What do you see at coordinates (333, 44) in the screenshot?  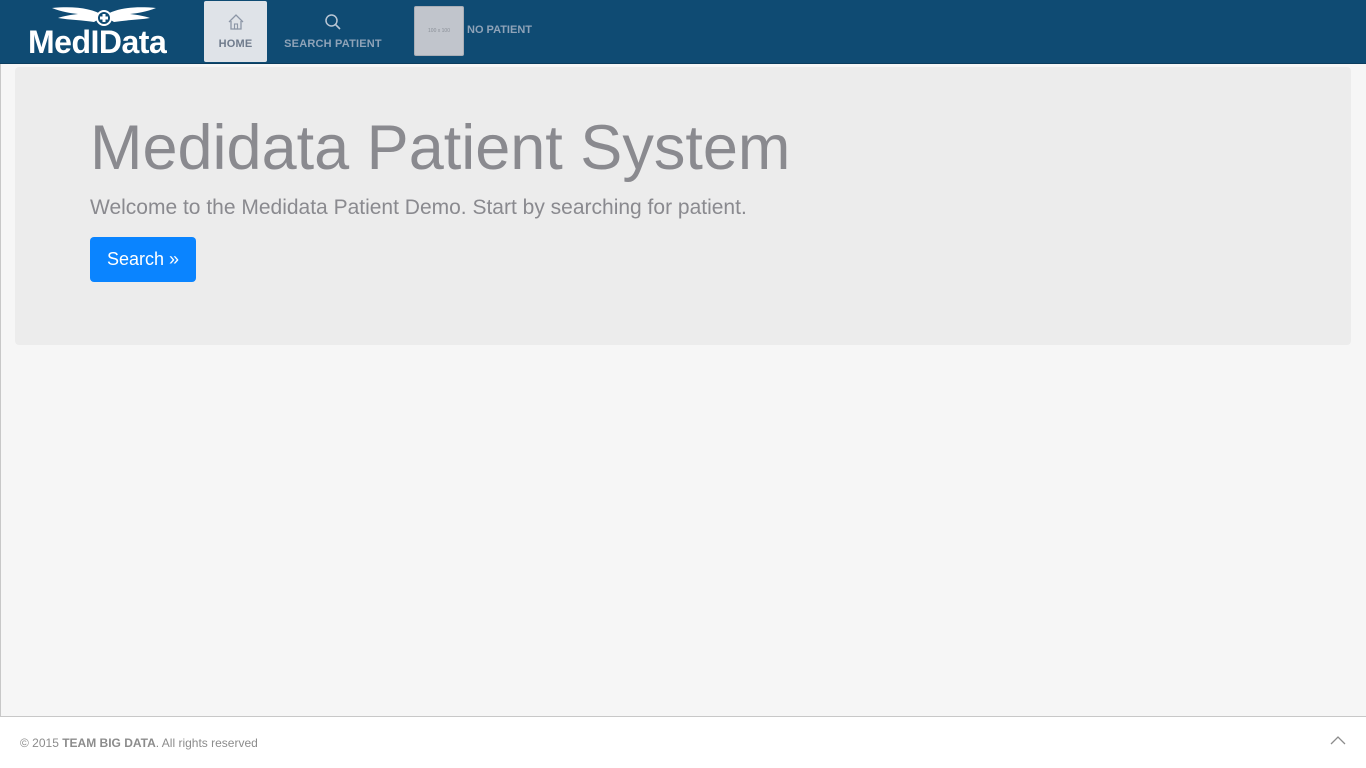 I see `nav-search-label: SEARCH PATIENT` at bounding box center [333, 44].